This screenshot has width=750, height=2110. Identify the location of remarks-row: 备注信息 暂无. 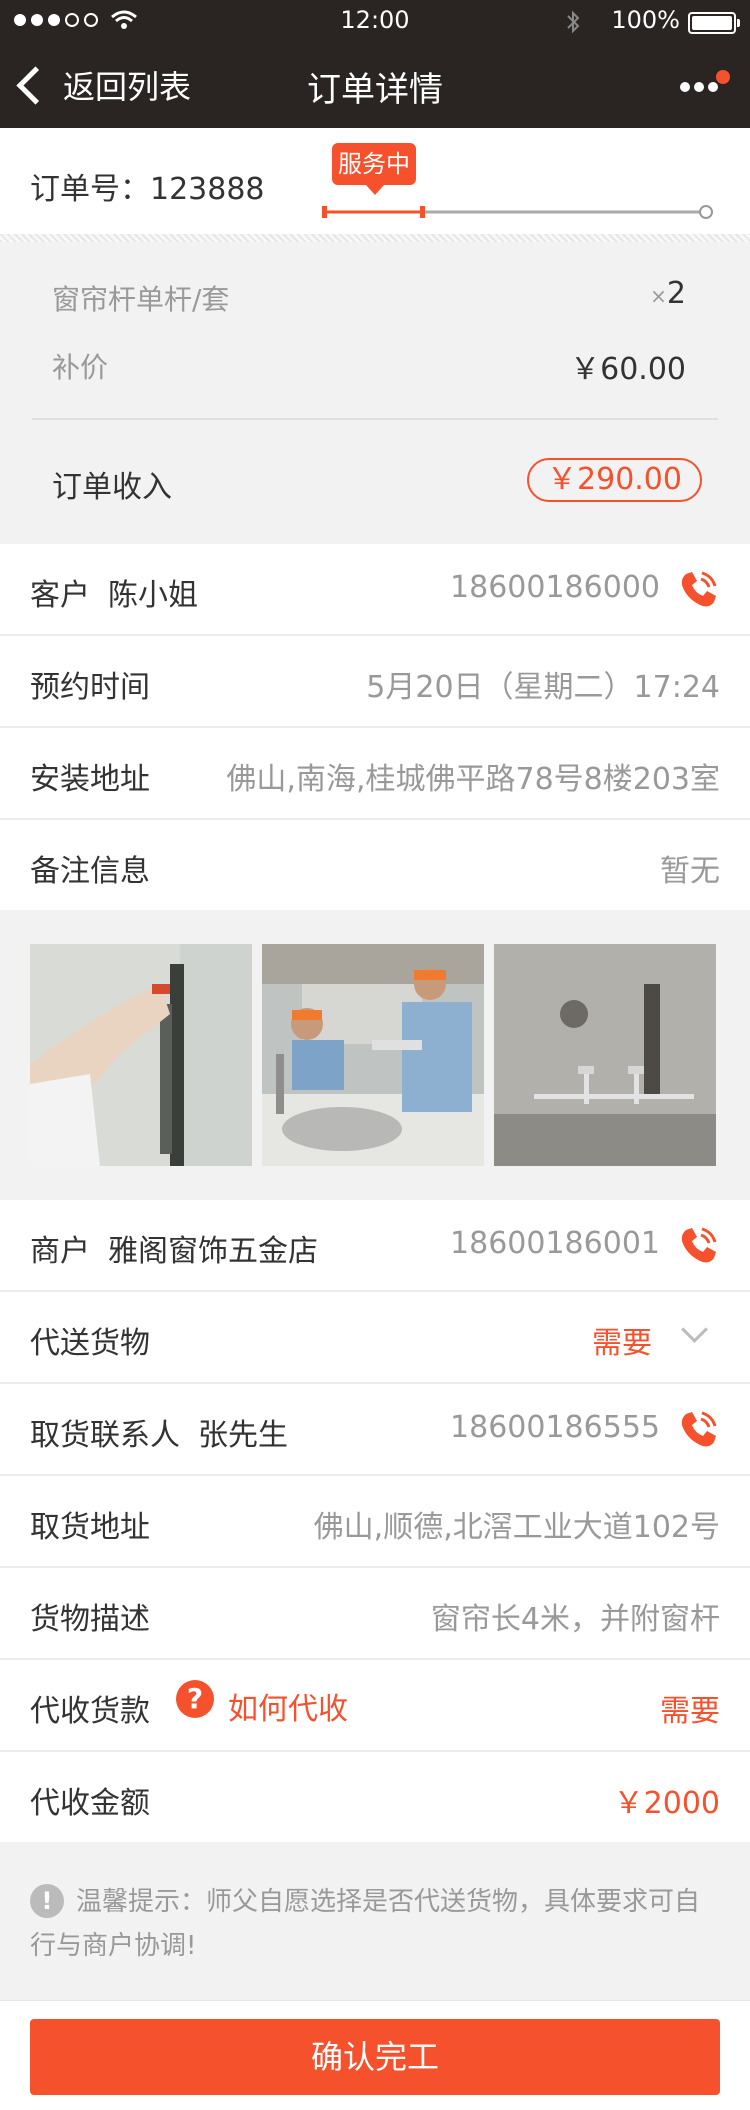
(375, 866).